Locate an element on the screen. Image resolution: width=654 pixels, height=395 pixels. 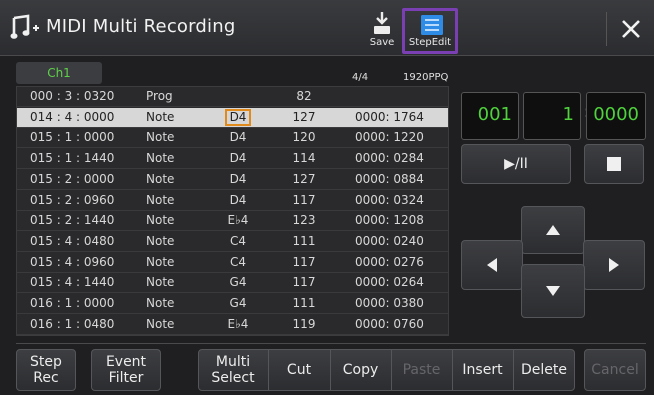
save-button: Save is located at coordinates (382, 30).